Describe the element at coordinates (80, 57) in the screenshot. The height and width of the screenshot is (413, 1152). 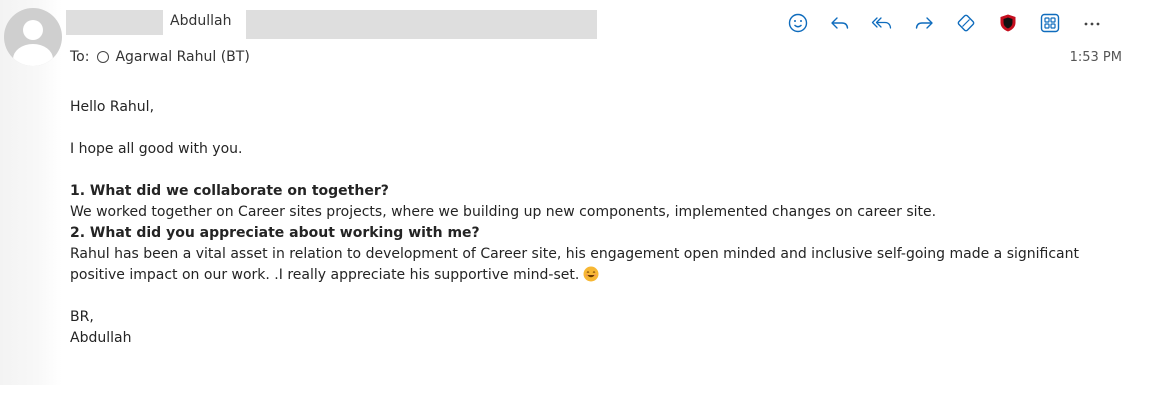
I see `to-label: To:` at that location.